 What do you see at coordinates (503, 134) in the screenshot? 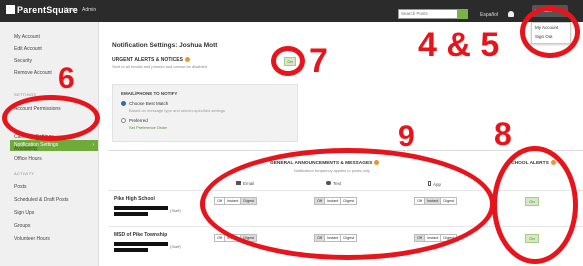
I see `annotation-label-8: 8` at bounding box center [503, 134].